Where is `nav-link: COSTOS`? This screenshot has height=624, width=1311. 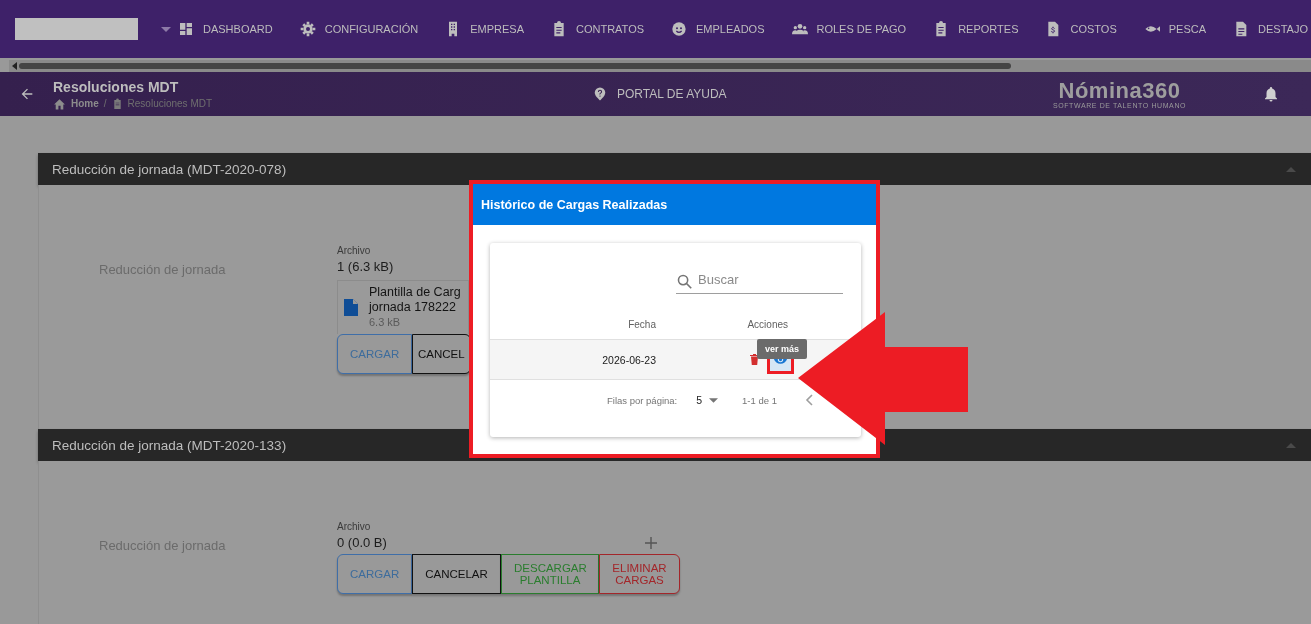 nav-link: COSTOS is located at coordinates (1081, 29).